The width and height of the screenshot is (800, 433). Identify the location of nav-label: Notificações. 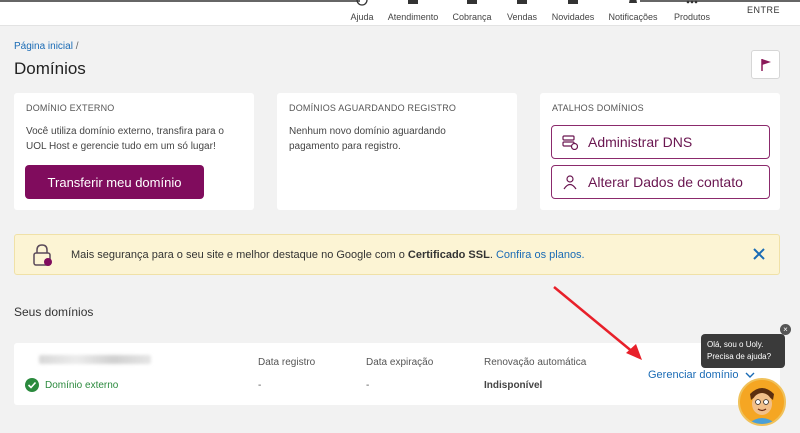
(633, 17).